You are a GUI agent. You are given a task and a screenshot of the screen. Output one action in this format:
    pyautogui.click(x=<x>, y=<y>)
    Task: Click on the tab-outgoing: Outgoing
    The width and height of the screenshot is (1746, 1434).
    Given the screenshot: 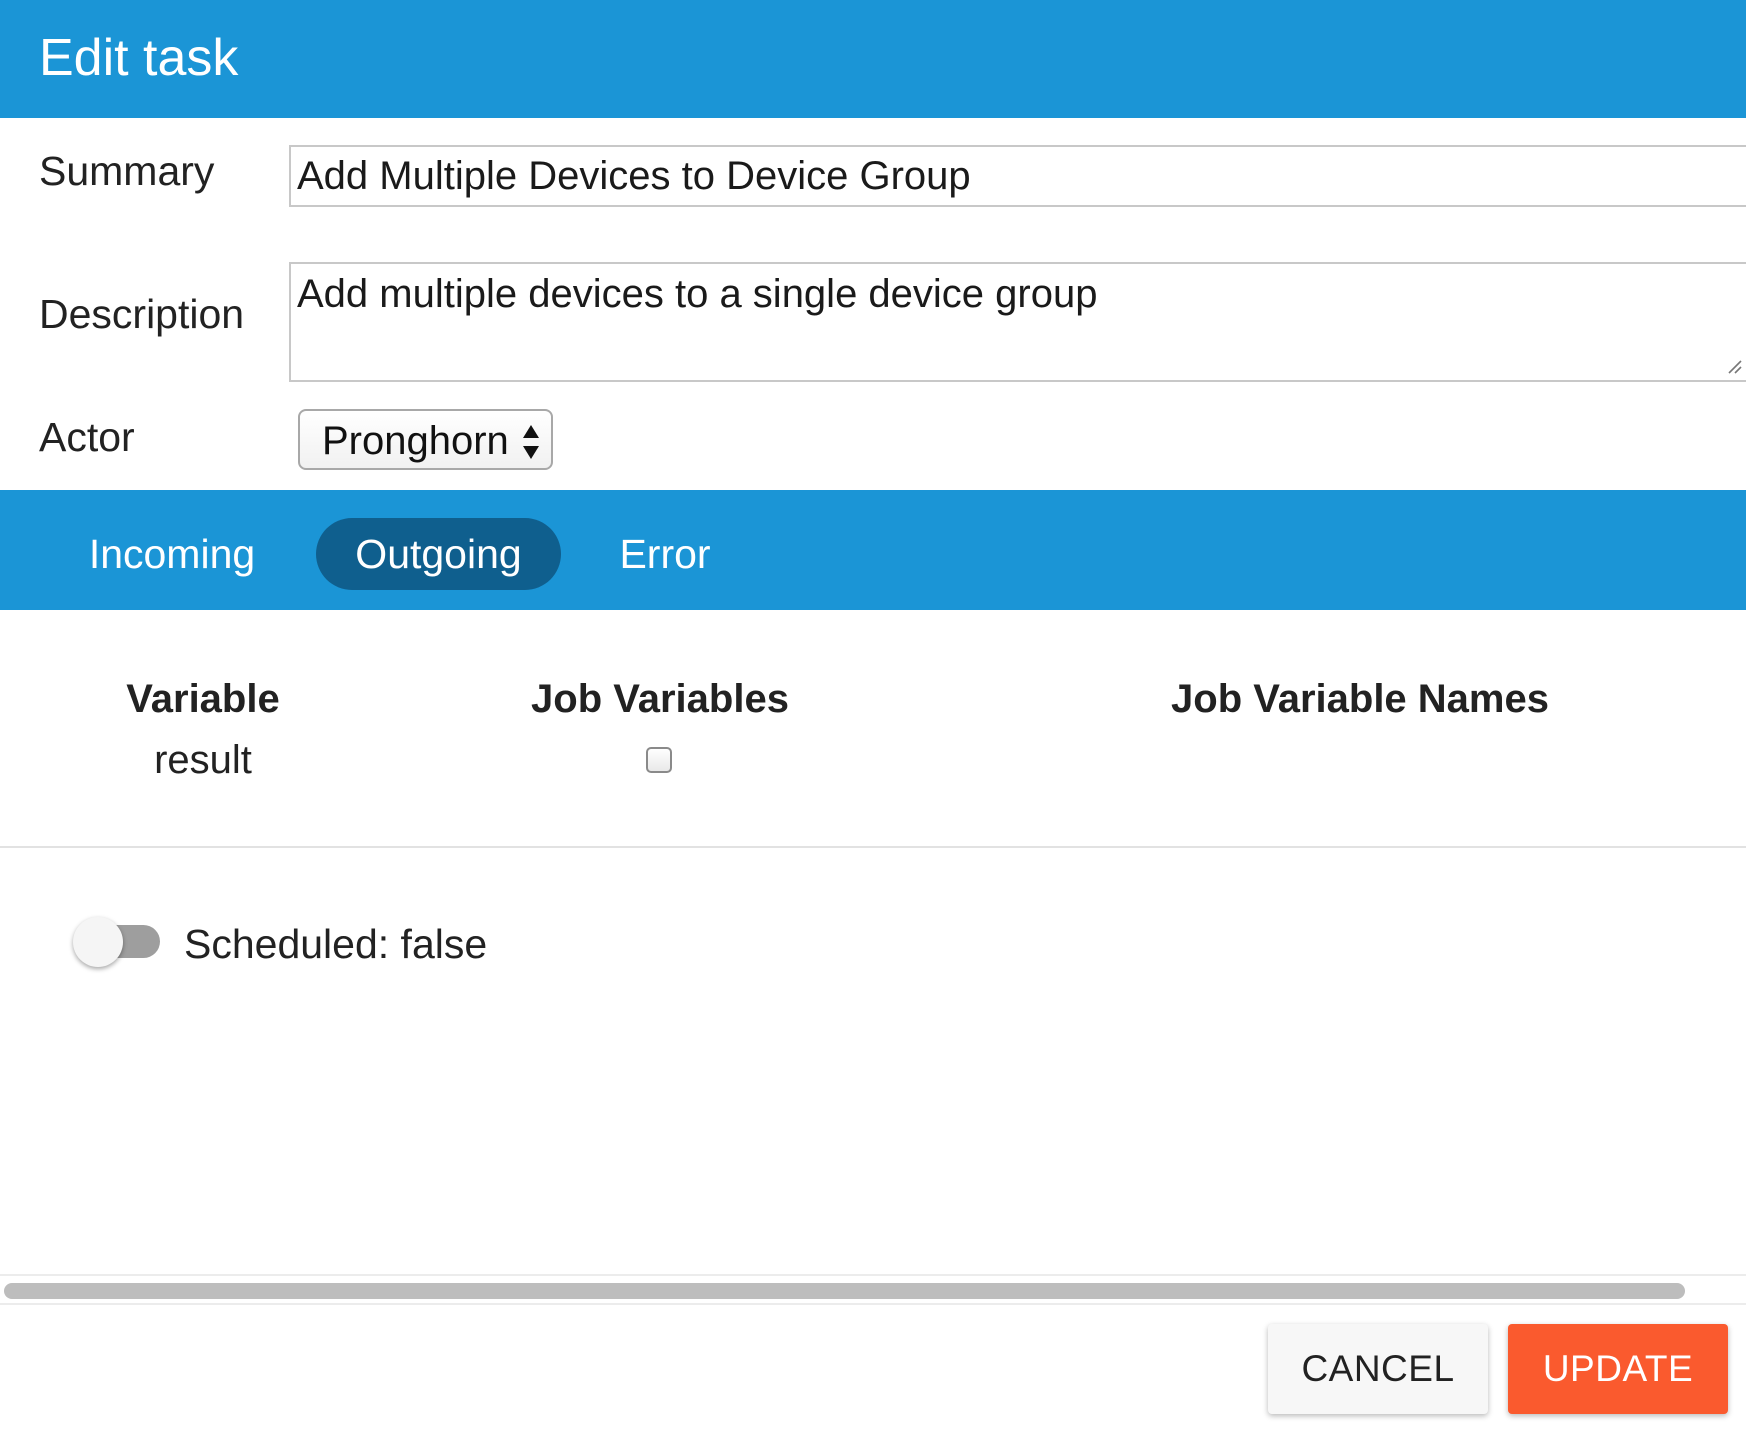 What is the action you would take?
    pyautogui.click(x=438, y=554)
    